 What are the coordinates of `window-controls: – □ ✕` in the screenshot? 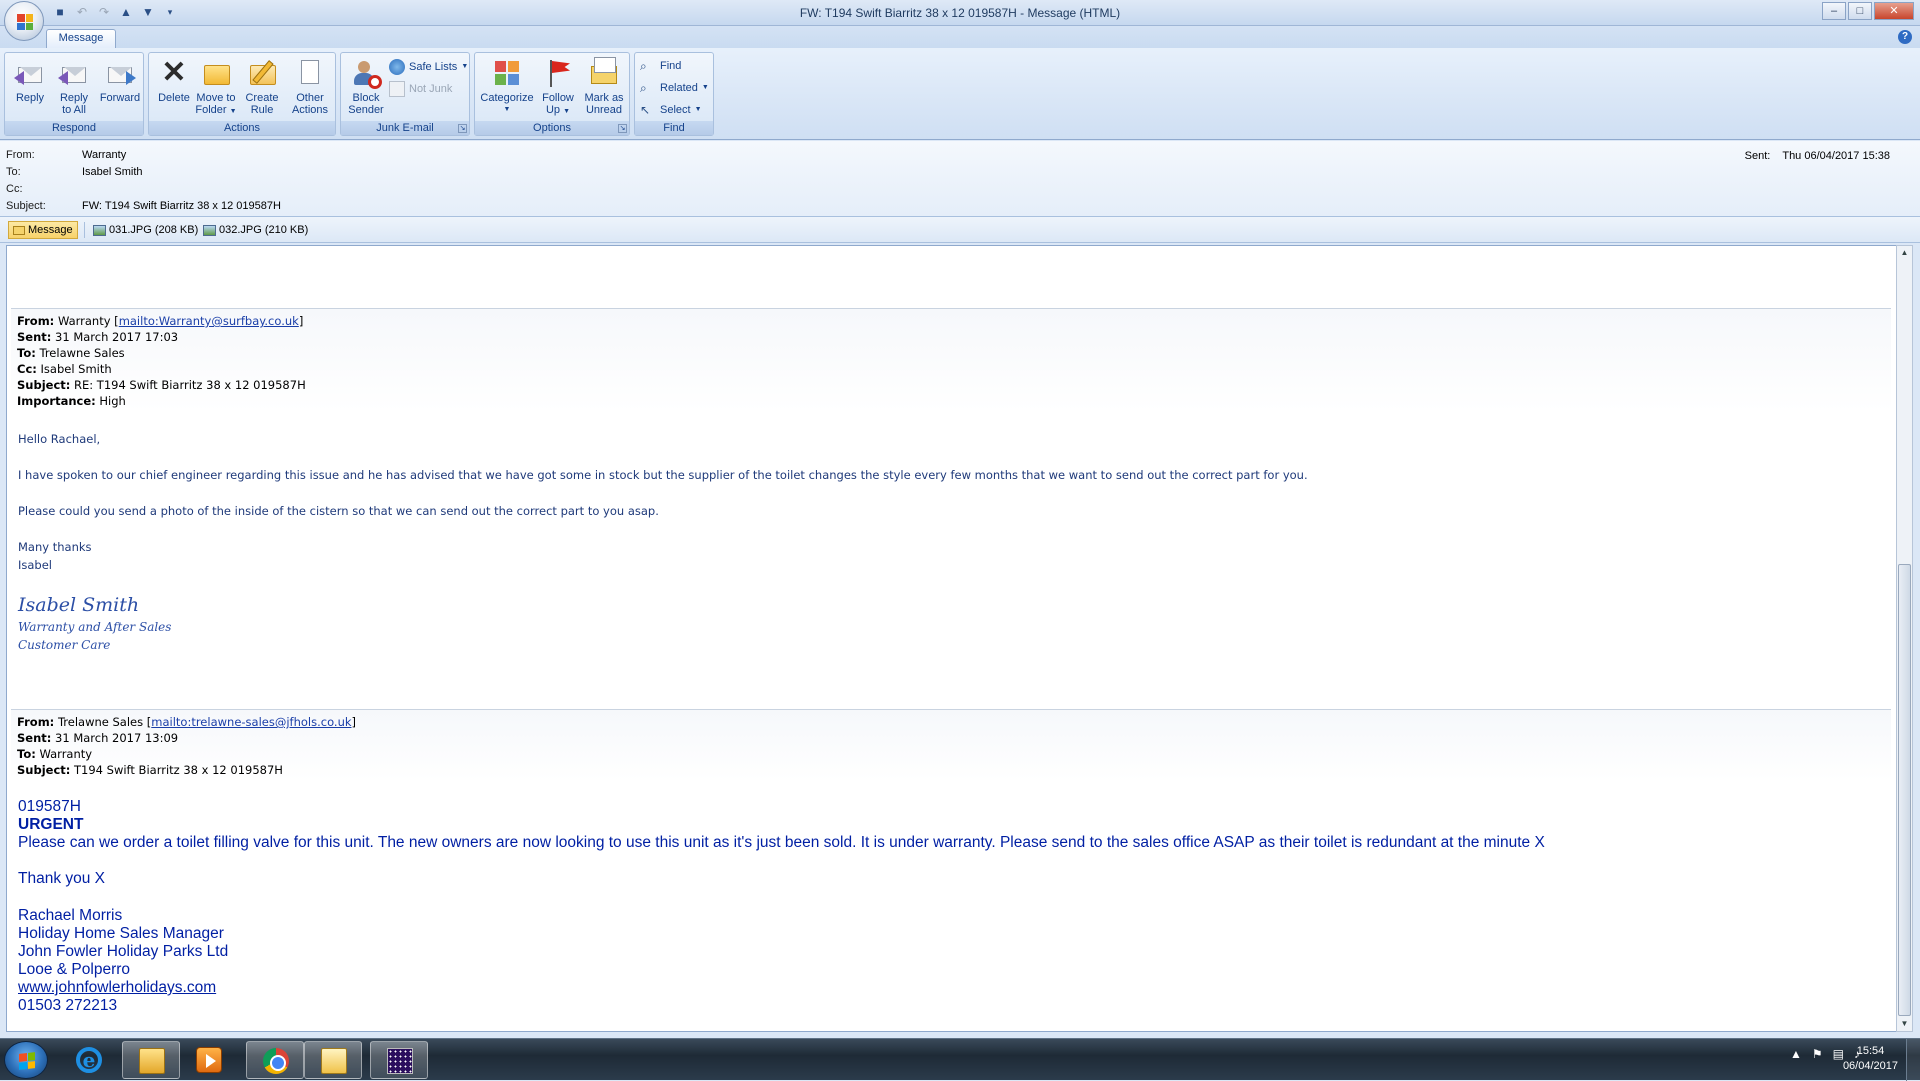 It's located at (1868, 11).